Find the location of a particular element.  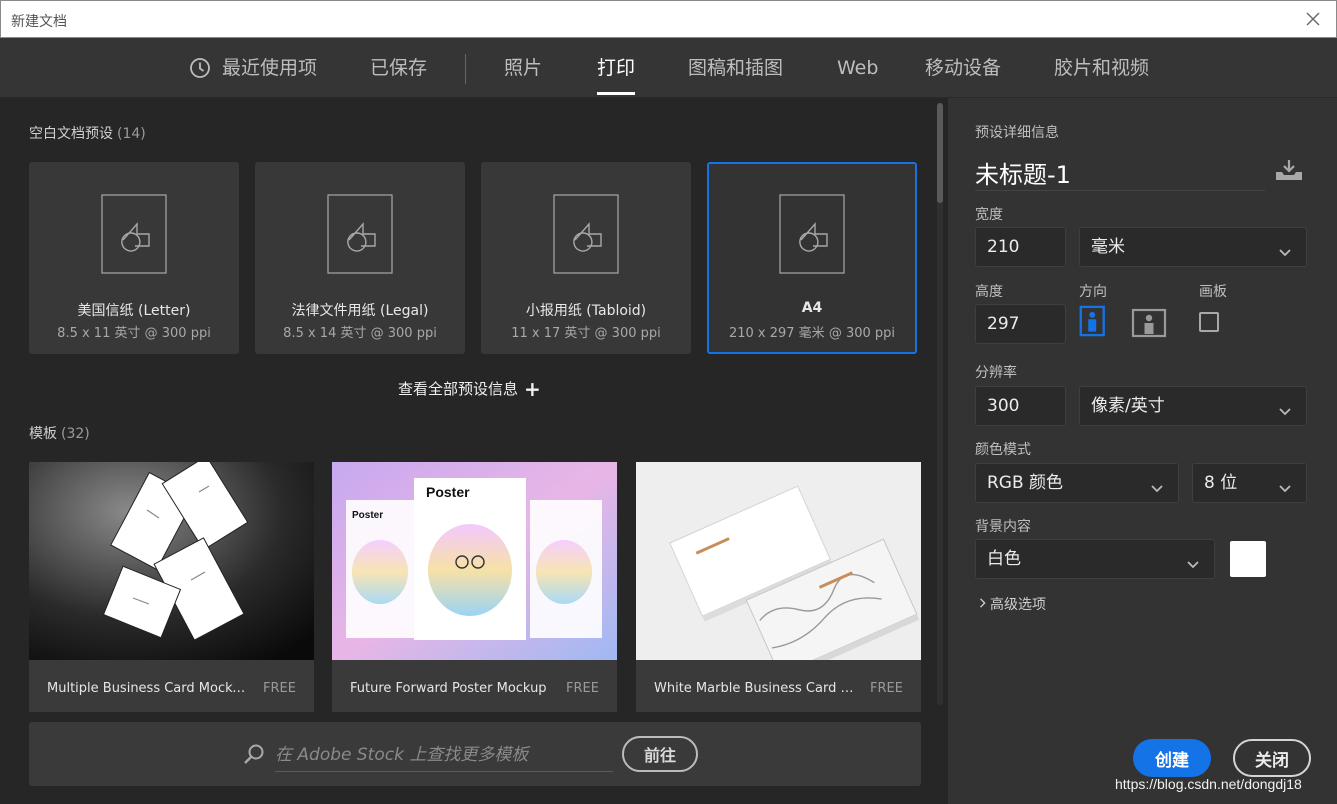

width-input is located at coordinates (1020, 247).